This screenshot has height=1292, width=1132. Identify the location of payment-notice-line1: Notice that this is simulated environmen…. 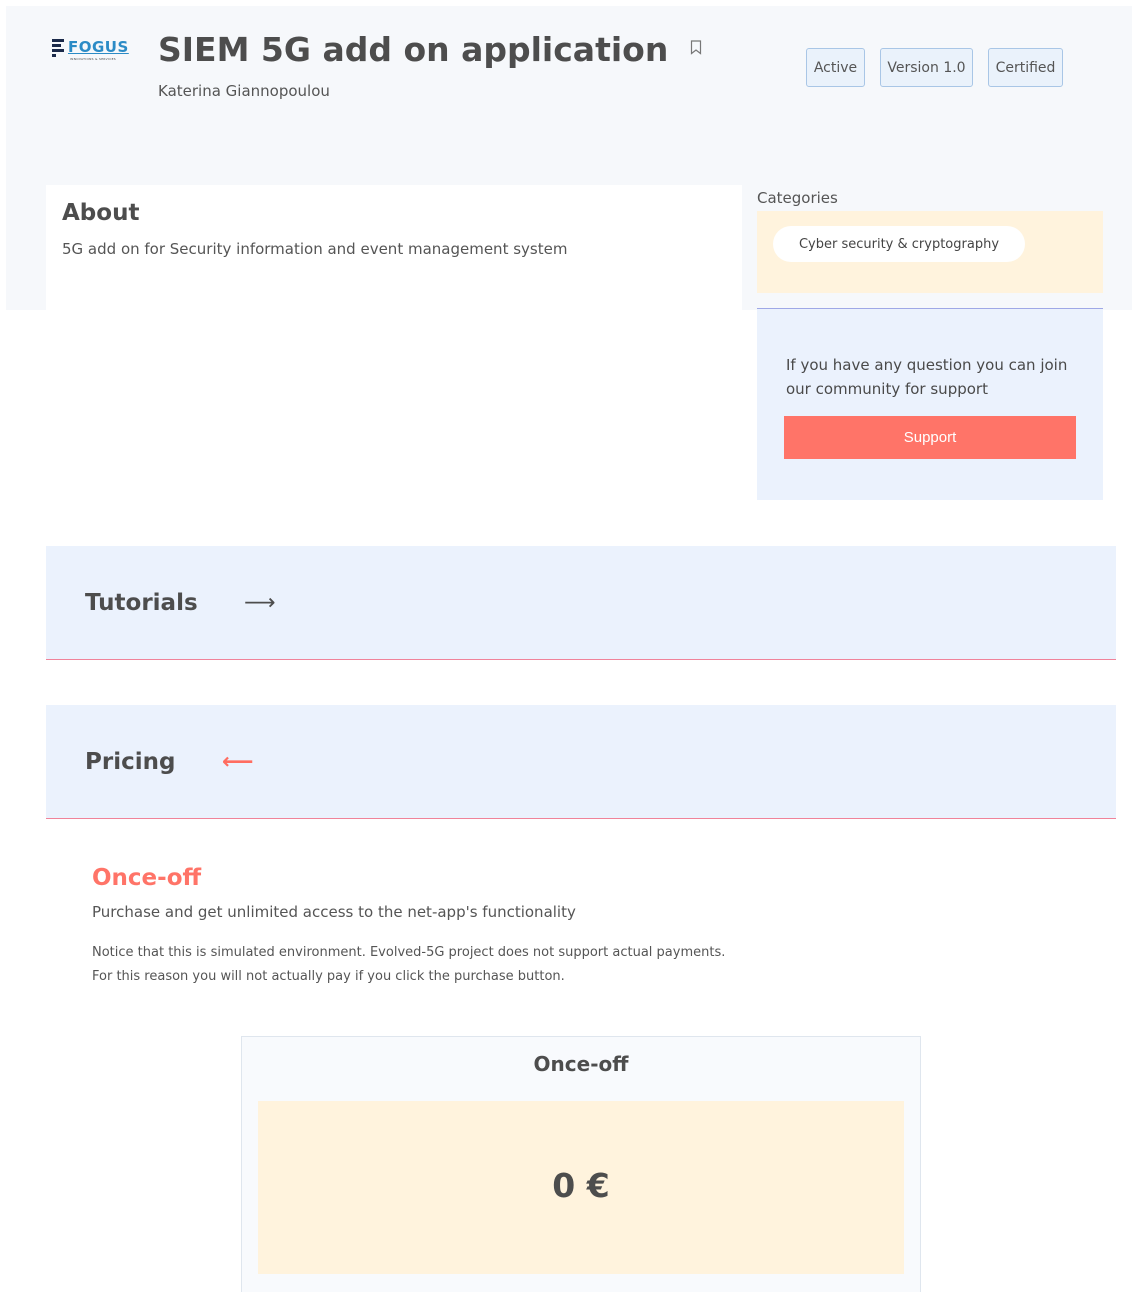
(409, 952).